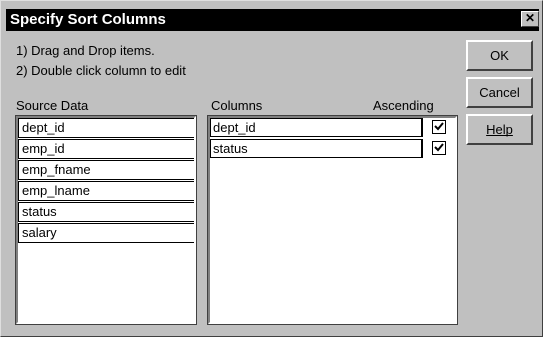 The image size is (543, 337). What do you see at coordinates (106, 233) in the screenshot?
I see `list-item: salary` at bounding box center [106, 233].